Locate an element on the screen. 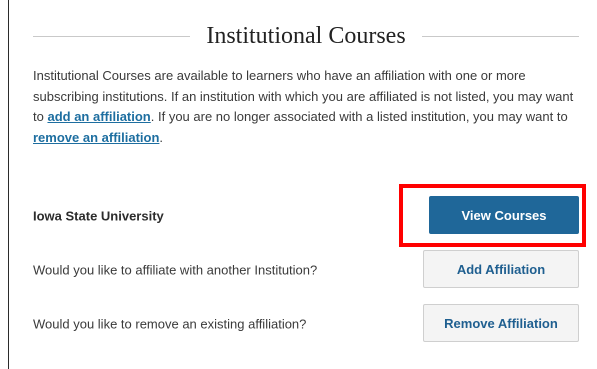 Image resolution: width=597 pixels, height=369 pixels. institution-row: Iowa State University View Courses is located at coordinates (306, 216).